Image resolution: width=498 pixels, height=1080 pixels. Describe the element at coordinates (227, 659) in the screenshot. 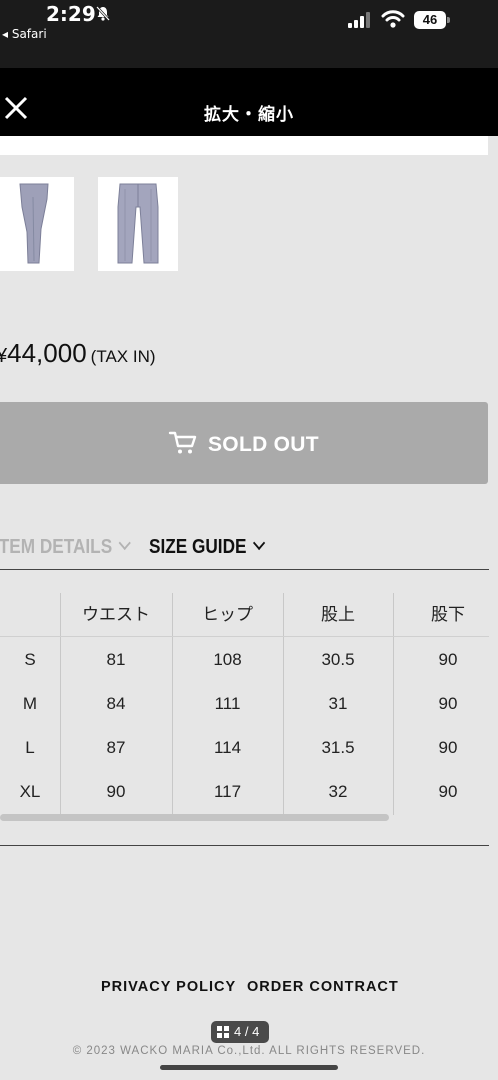

I see `table-cell: 108` at that location.